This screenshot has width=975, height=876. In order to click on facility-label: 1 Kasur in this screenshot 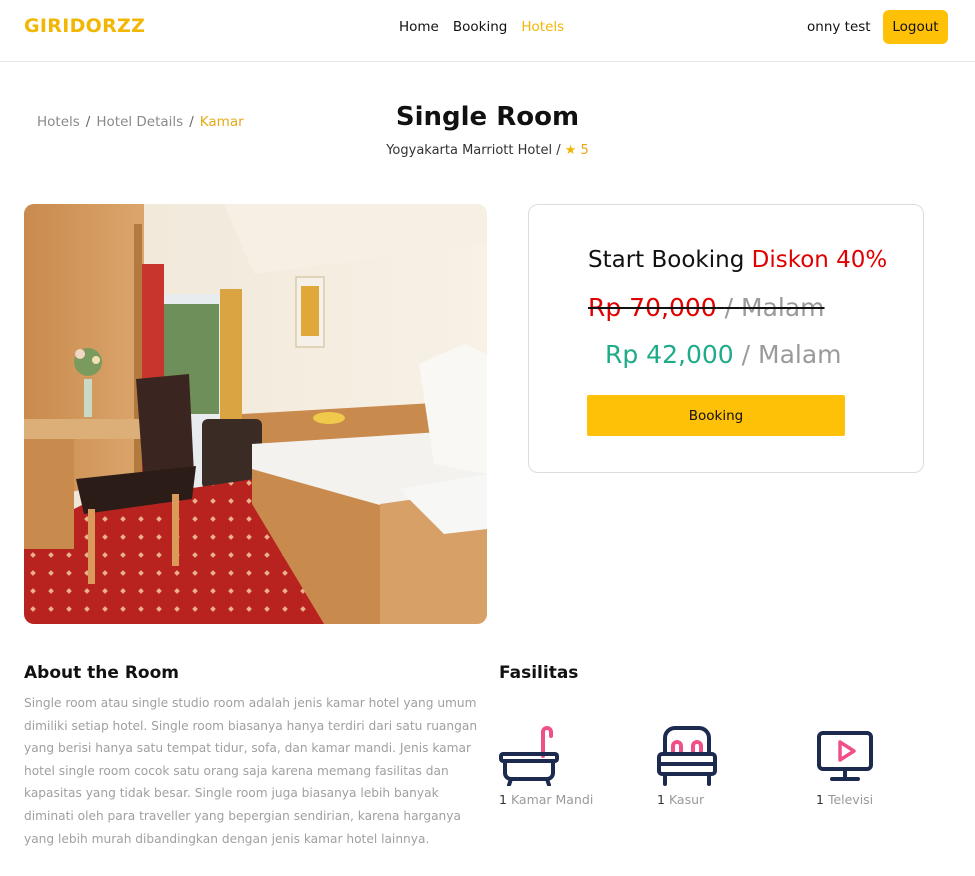, I will do `click(727, 799)`.